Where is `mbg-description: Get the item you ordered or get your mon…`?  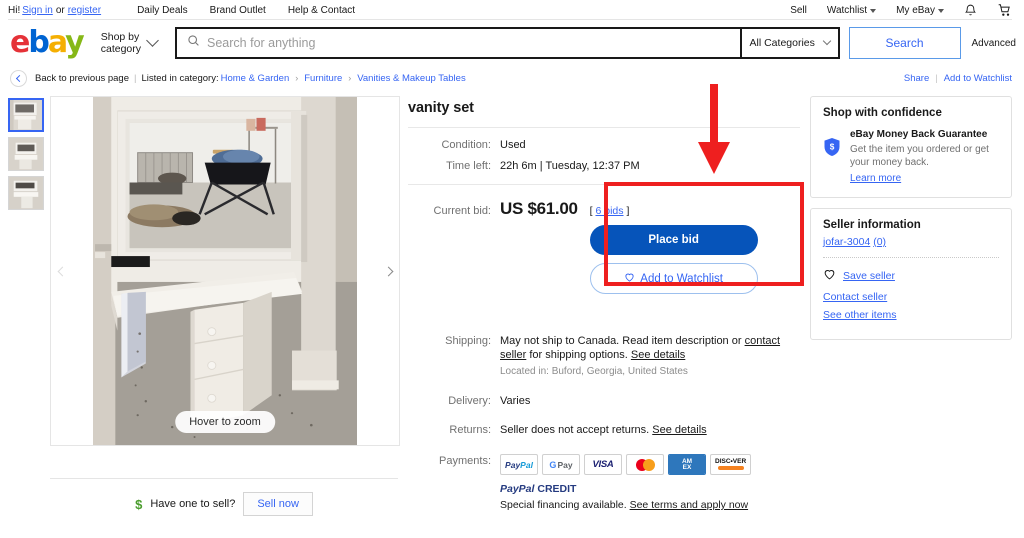
mbg-description: Get the item you ordered or get your mon… is located at coordinates (919, 156).